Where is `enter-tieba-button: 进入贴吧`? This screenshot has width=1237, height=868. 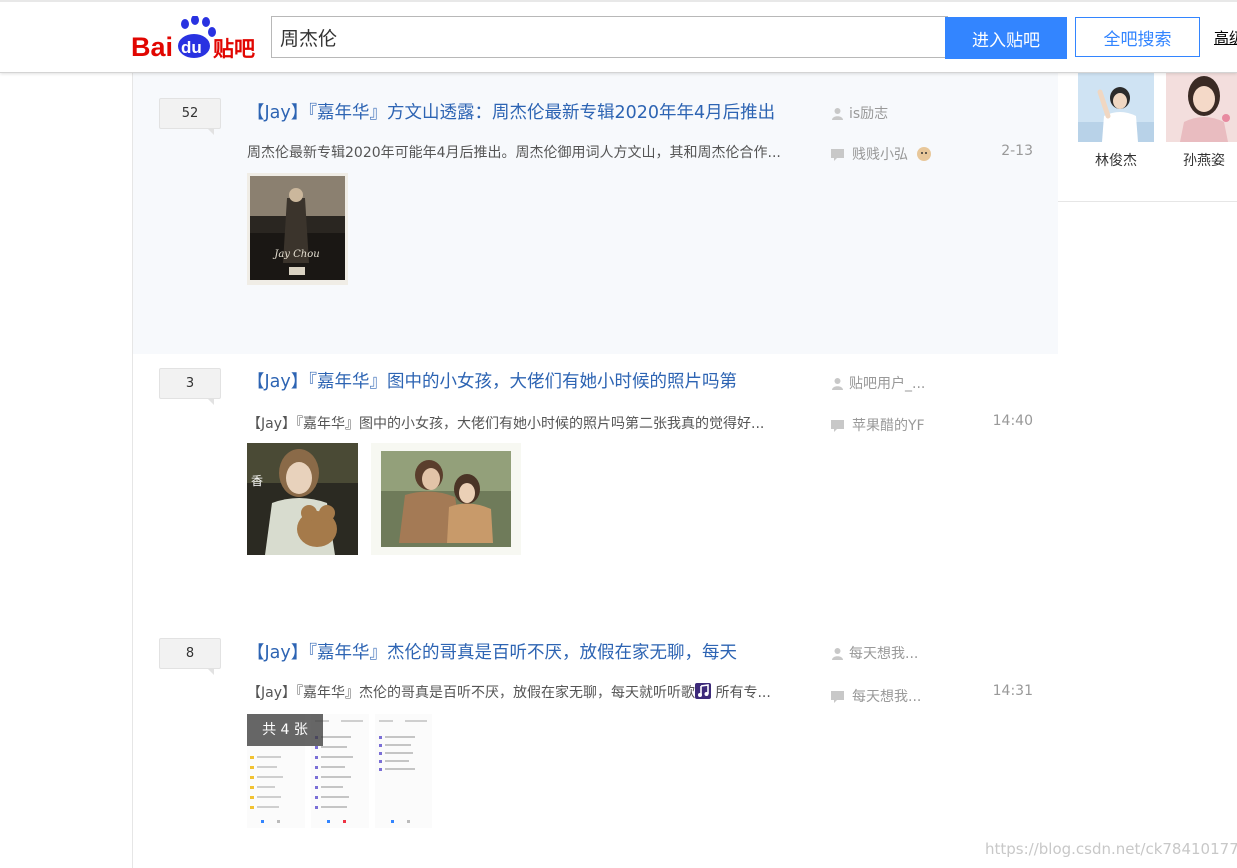
enter-tieba-button: 进入贴吧 is located at coordinates (1006, 38).